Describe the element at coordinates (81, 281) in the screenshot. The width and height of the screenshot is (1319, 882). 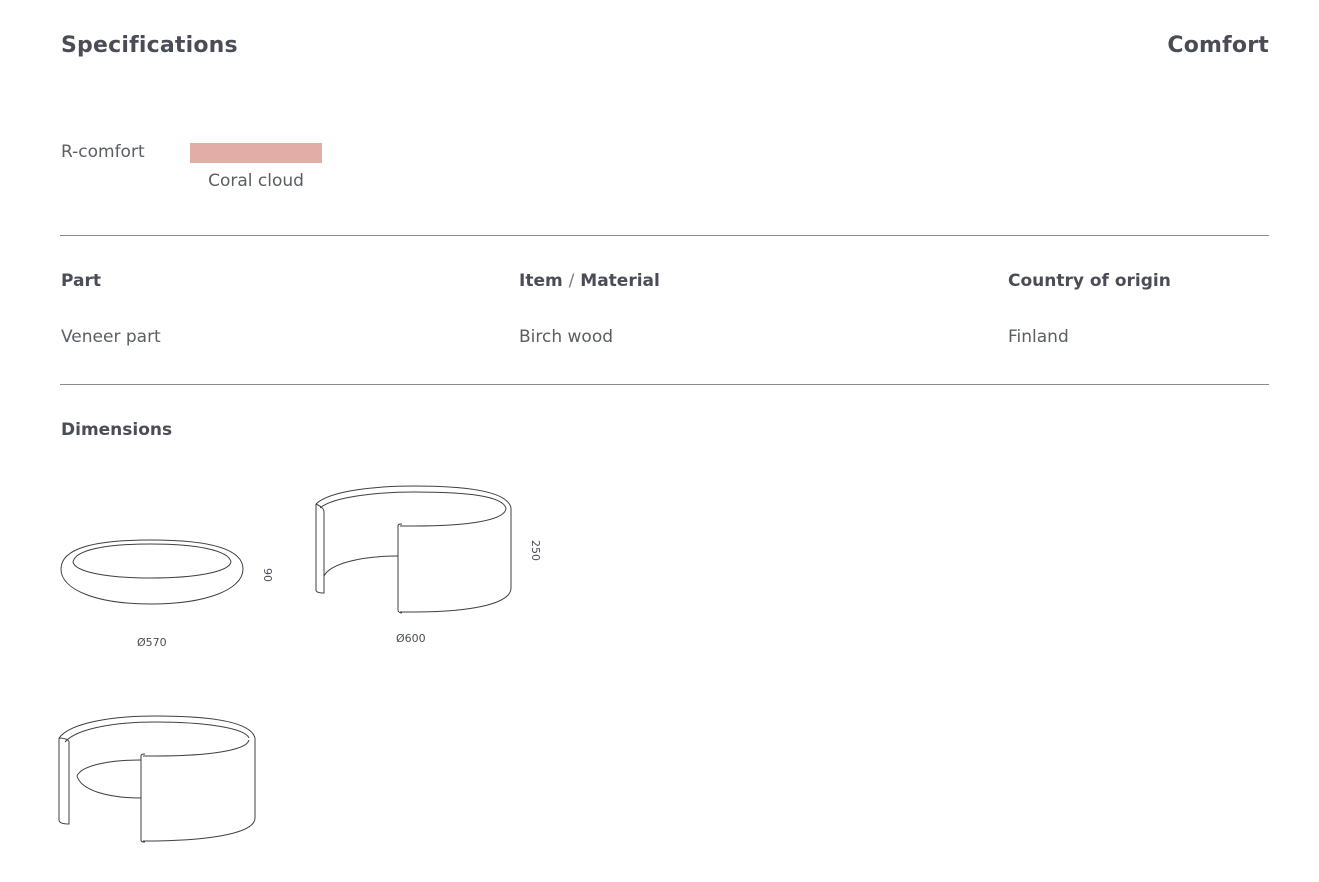
I see `column-header-part: Part` at that location.